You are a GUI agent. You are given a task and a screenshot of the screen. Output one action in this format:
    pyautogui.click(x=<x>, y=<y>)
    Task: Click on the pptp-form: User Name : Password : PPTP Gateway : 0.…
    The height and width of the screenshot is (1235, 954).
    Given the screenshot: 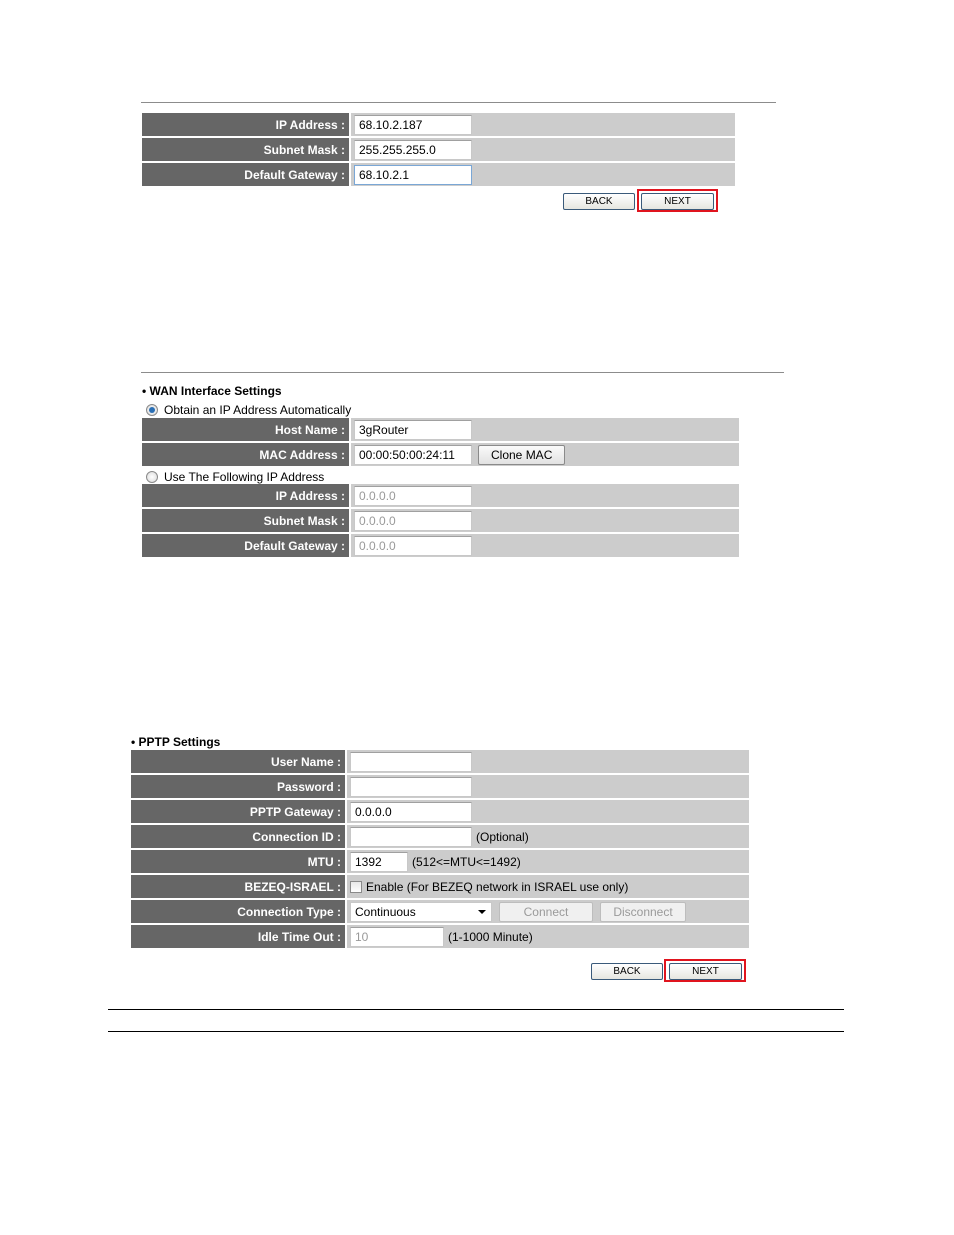 What is the action you would take?
    pyautogui.click(x=440, y=849)
    